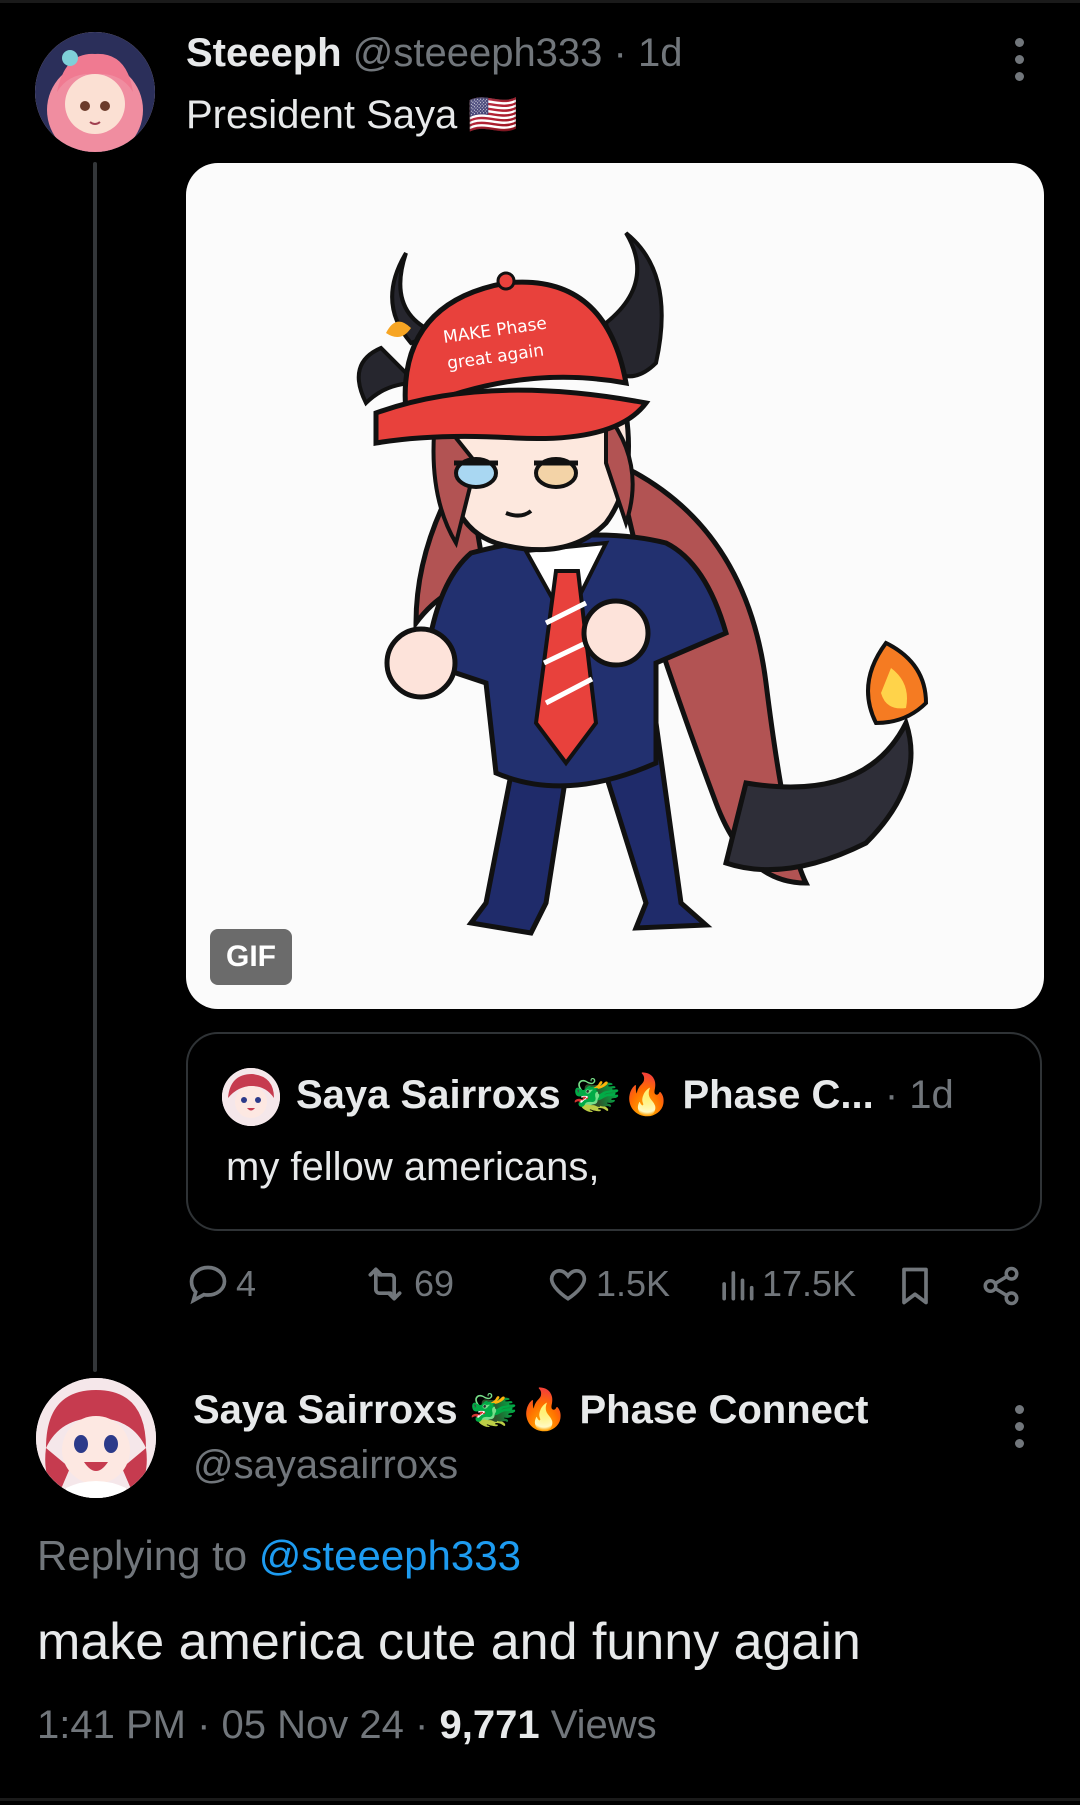  Describe the element at coordinates (568, 1284) in the screenshot. I see `heart-icon` at that location.